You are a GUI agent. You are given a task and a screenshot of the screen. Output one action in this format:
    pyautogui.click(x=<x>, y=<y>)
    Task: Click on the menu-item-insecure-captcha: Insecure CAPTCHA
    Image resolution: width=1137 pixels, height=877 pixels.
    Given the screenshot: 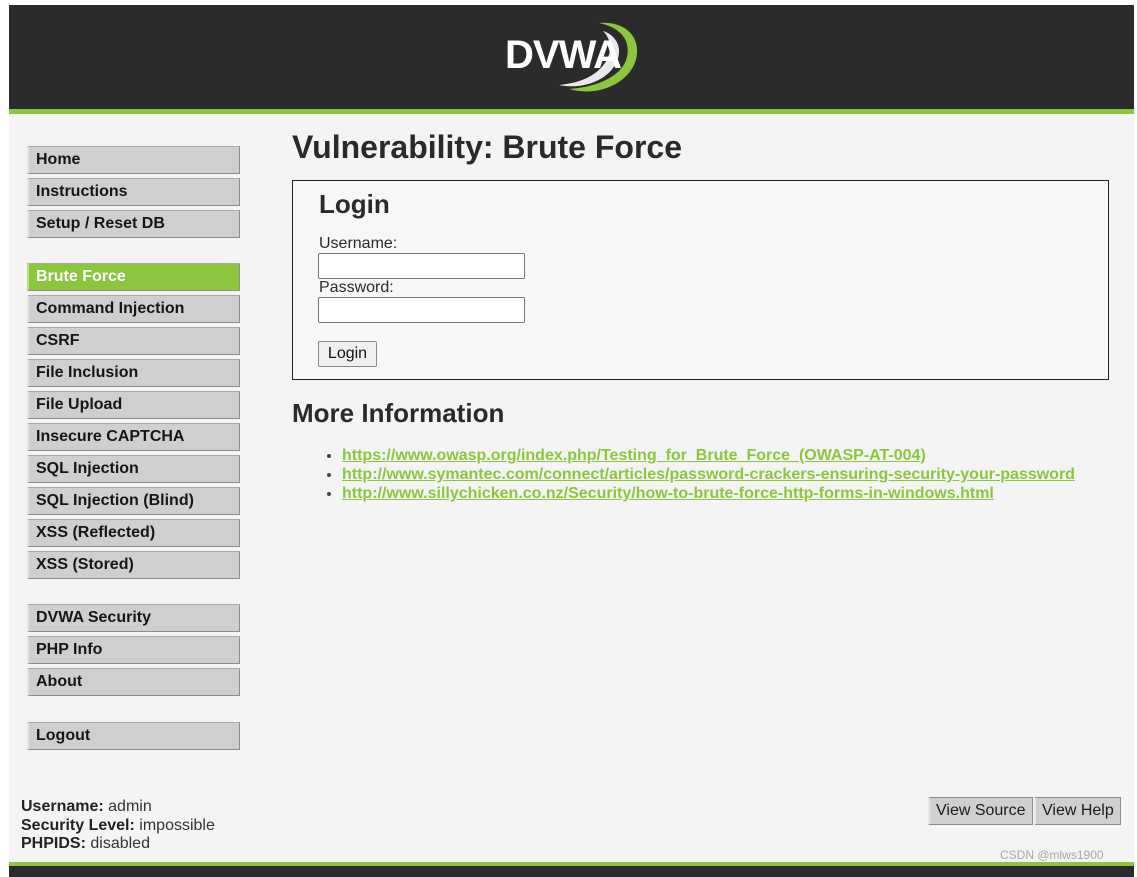 What is the action you would take?
    pyautogui.click(x=133, y=437)
    